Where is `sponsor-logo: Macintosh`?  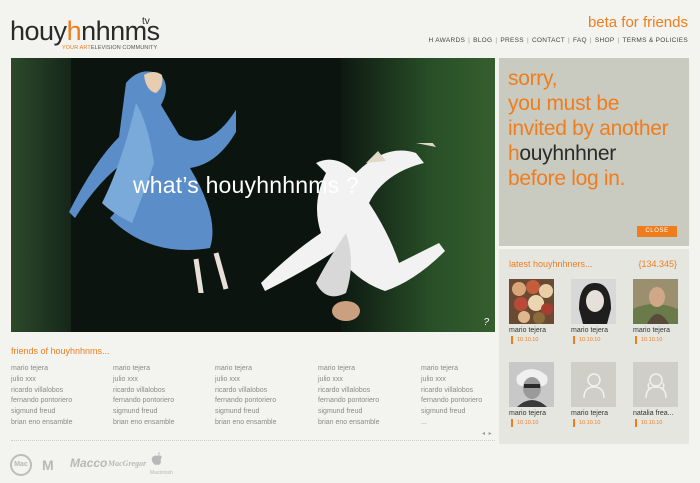 sponsor-logo: Macintosh is located at coordinates (161, 464).